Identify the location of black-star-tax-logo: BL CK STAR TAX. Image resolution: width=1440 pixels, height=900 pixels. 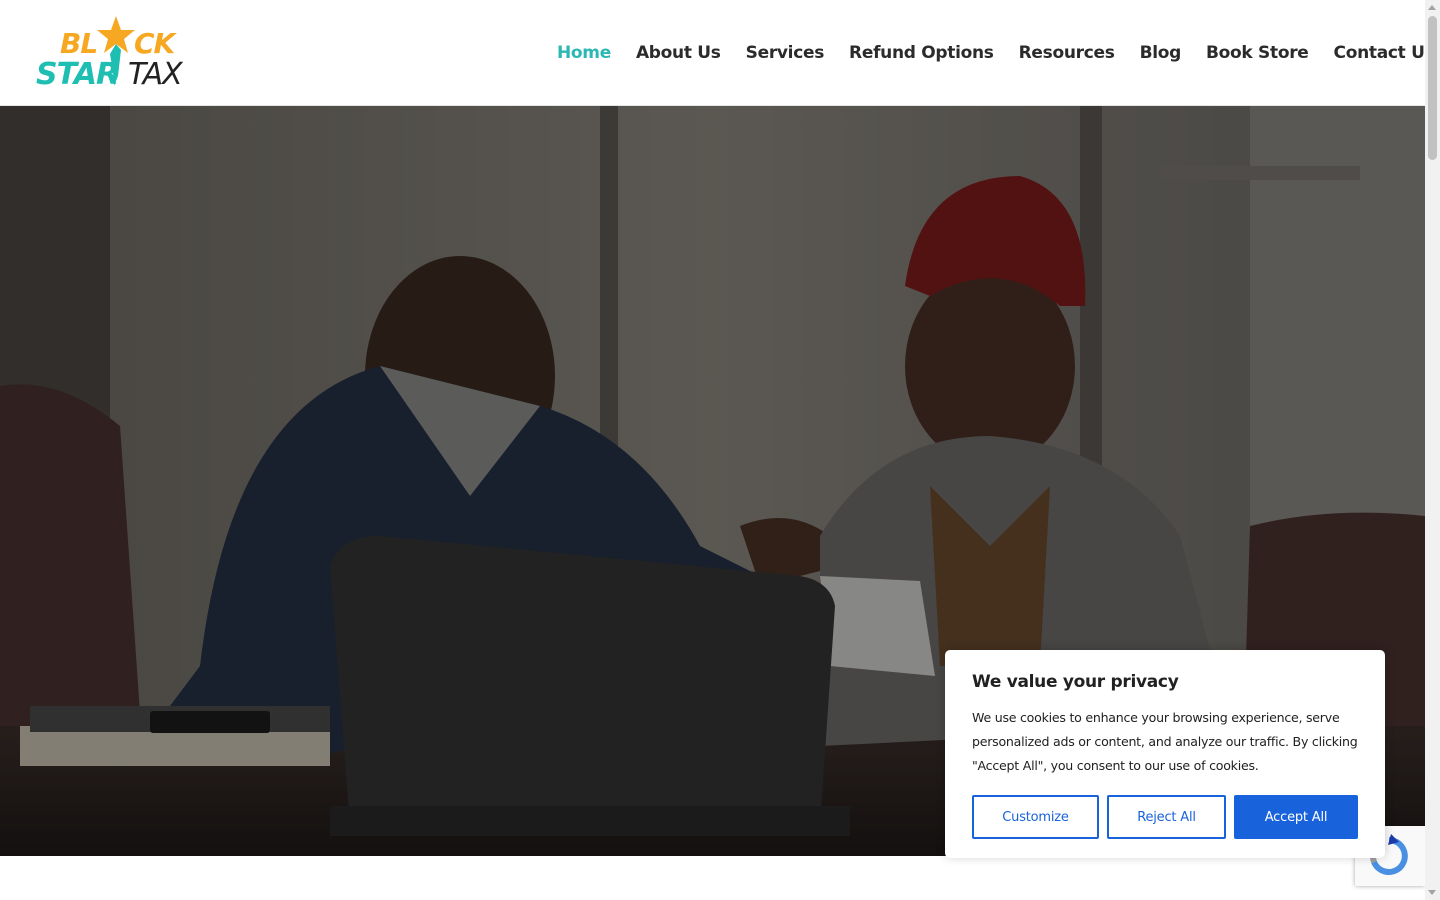
(114, 54).